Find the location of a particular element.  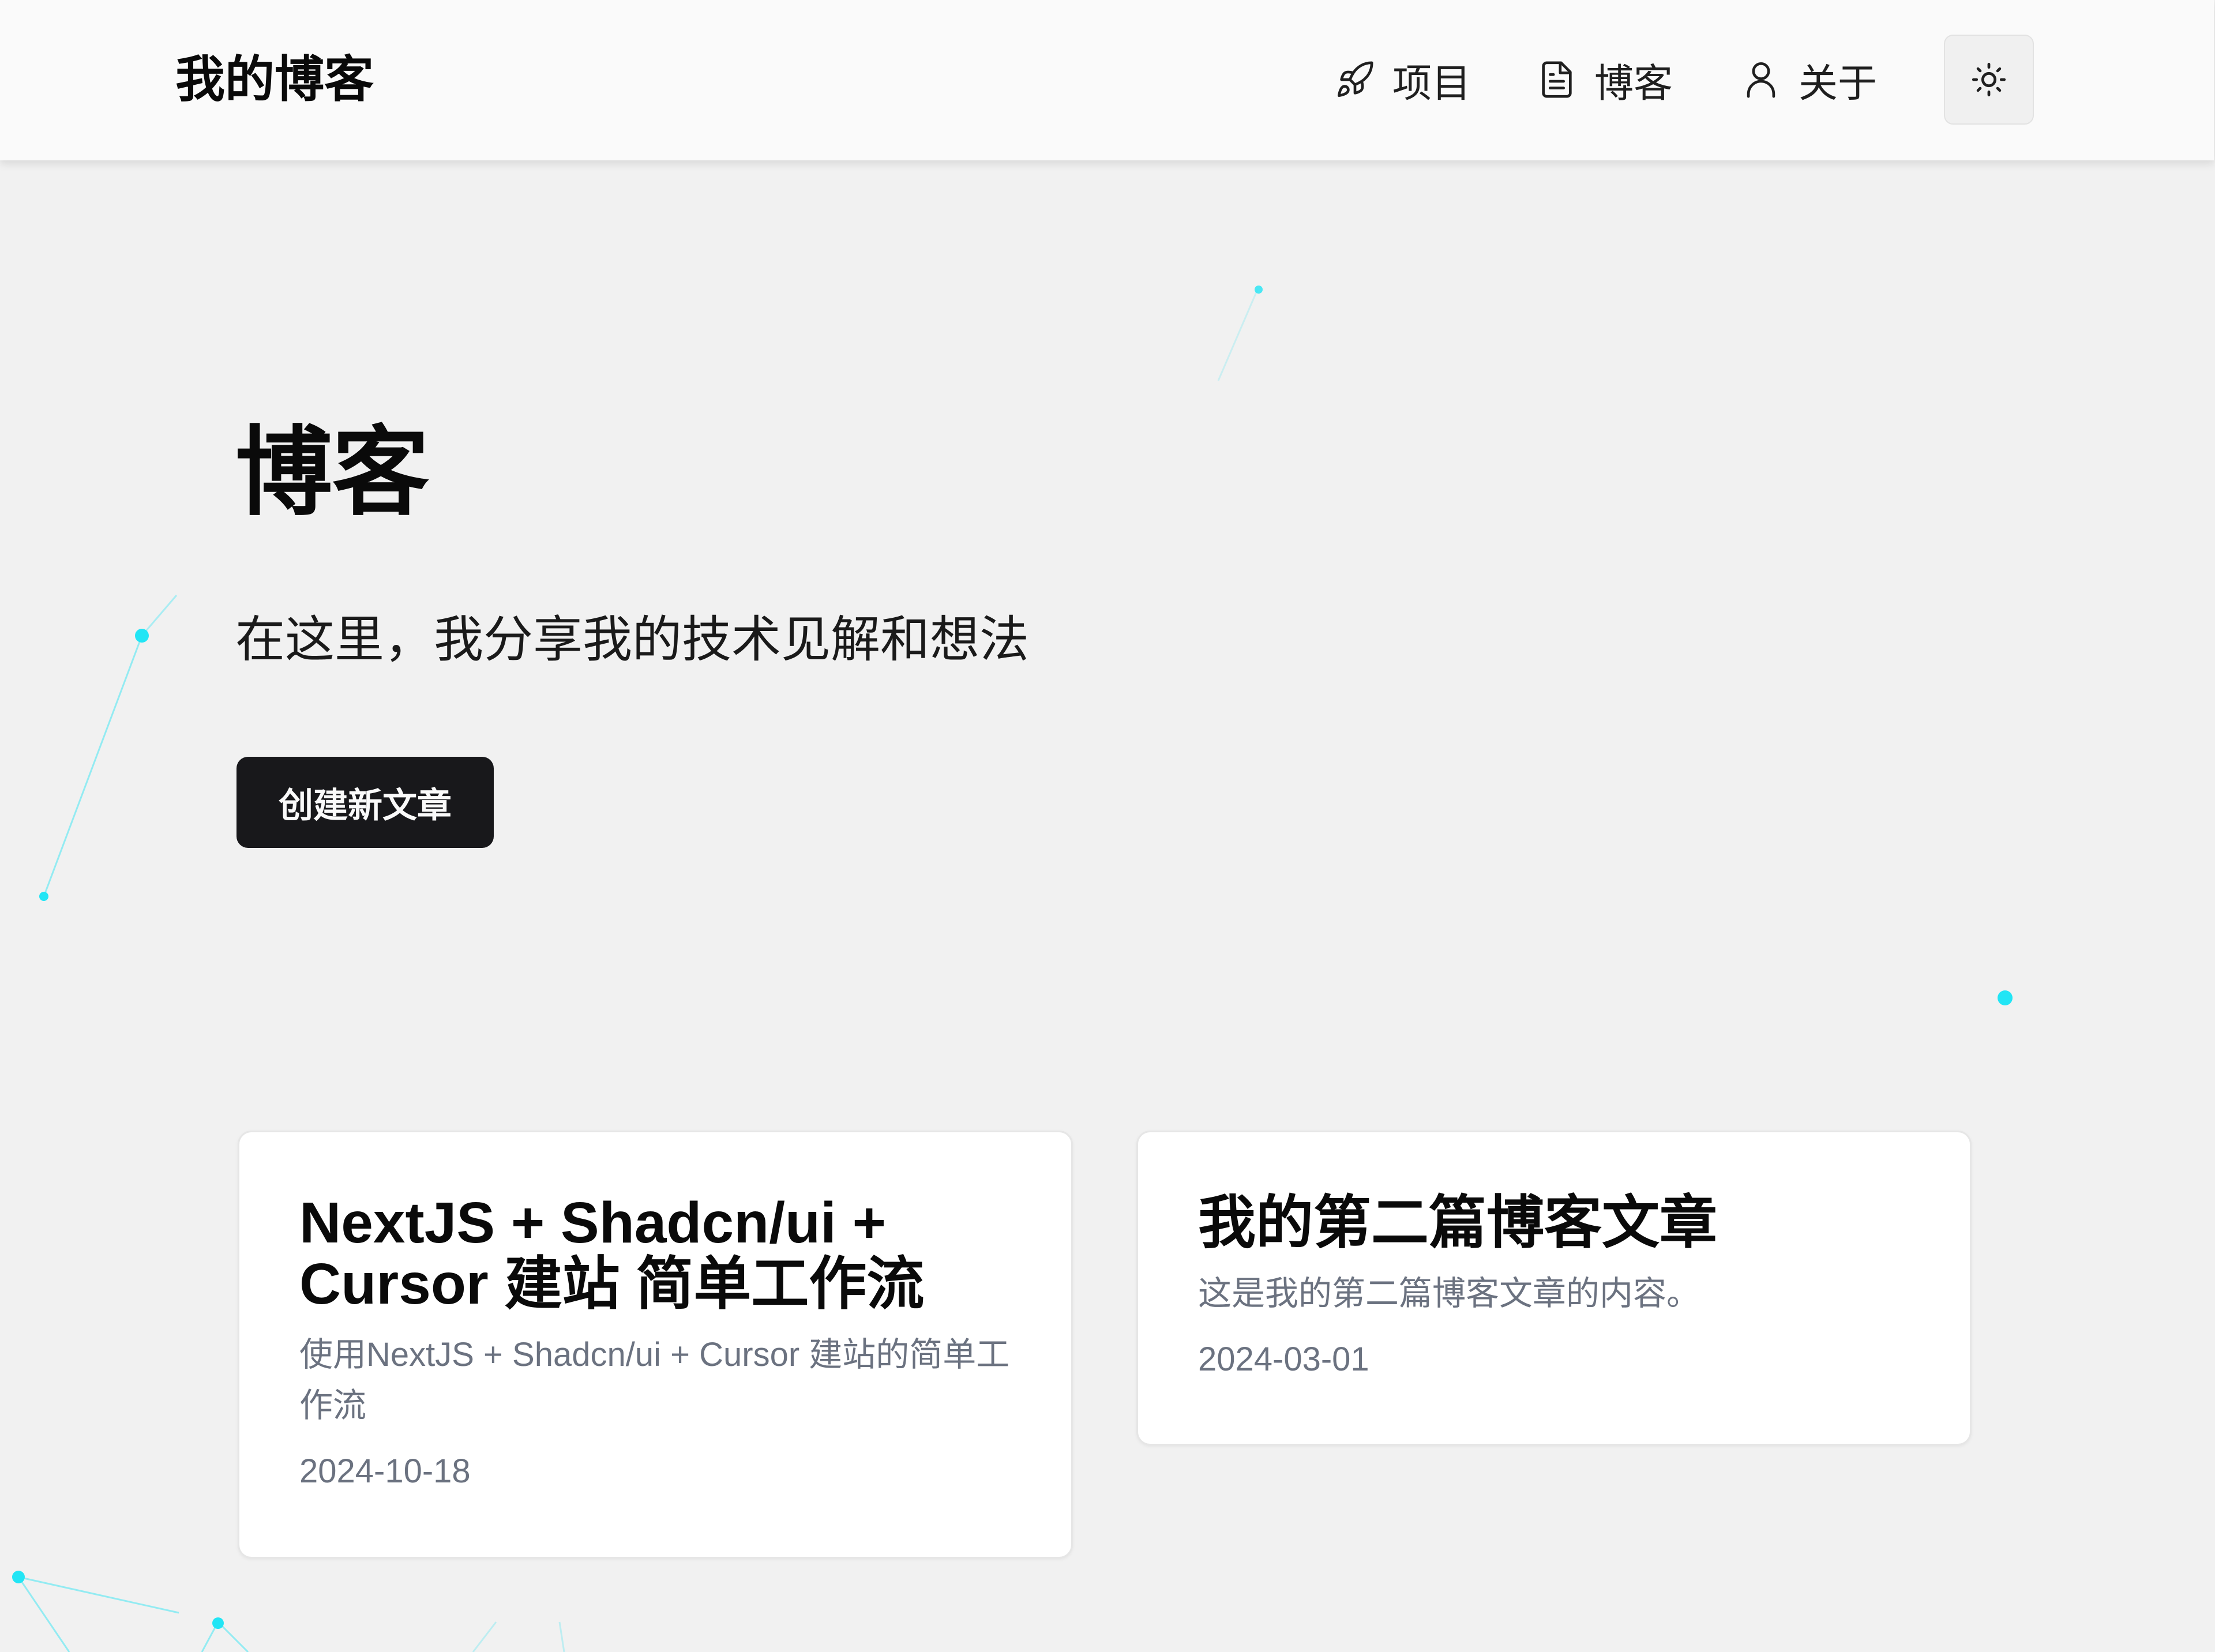

nav-item-blog: 博客 is located at coordinates (1605, 79).